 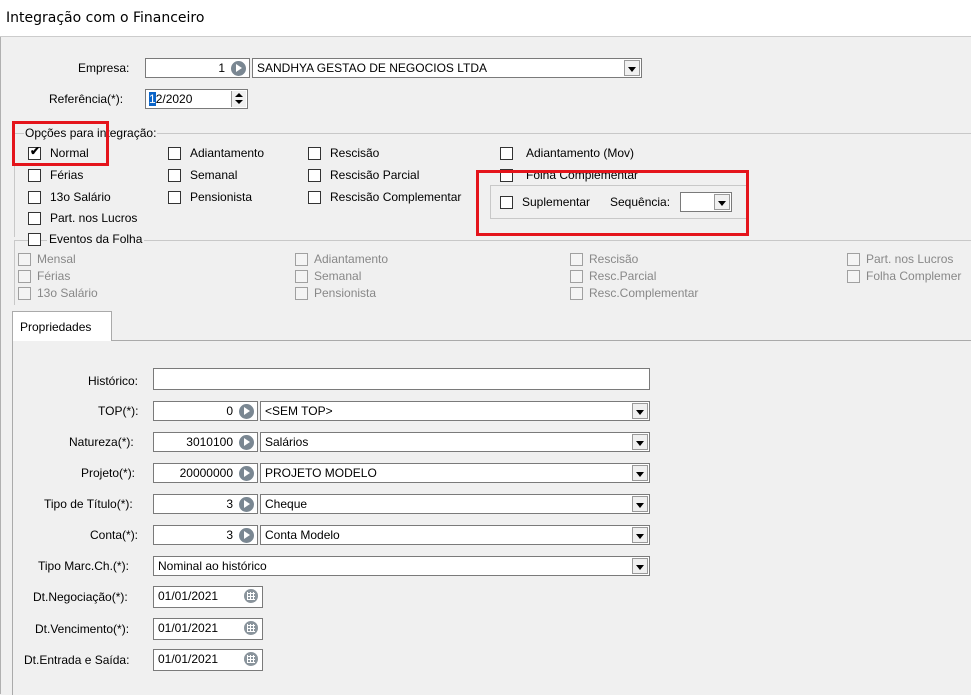 I want to click on ev-mensal-label: Mensal, so click(x=56, y=259).